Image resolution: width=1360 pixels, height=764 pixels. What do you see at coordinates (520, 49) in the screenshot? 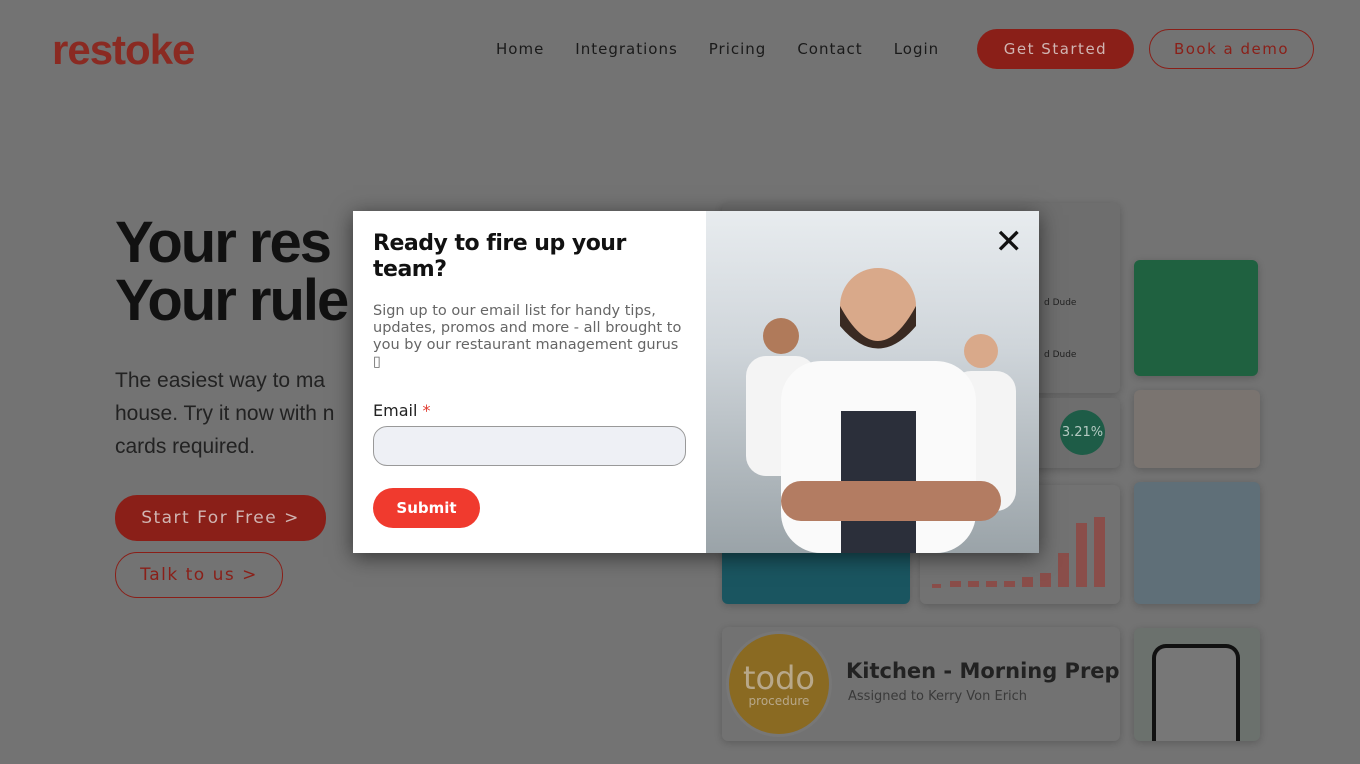
I see `nav-home: Home` at bounding box center [520, 49].